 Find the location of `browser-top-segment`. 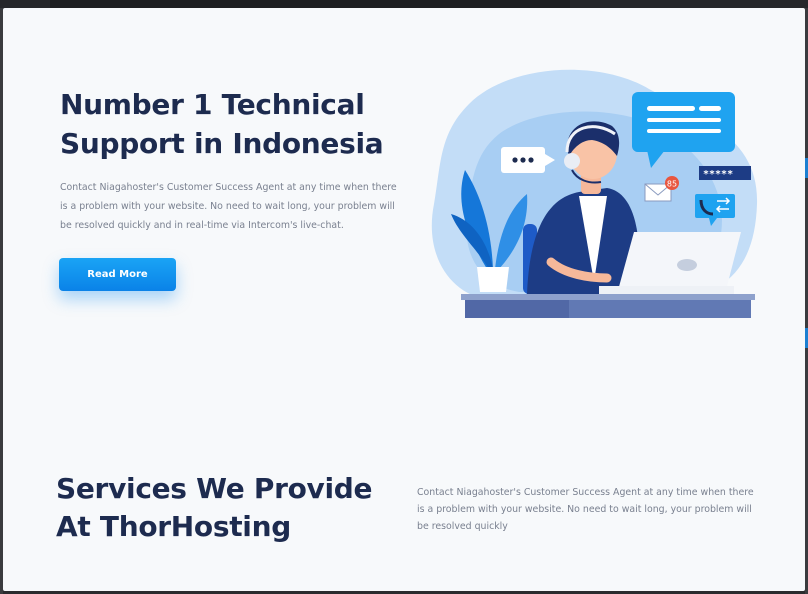

browser-top-segment is located at coordinates (310, 4).